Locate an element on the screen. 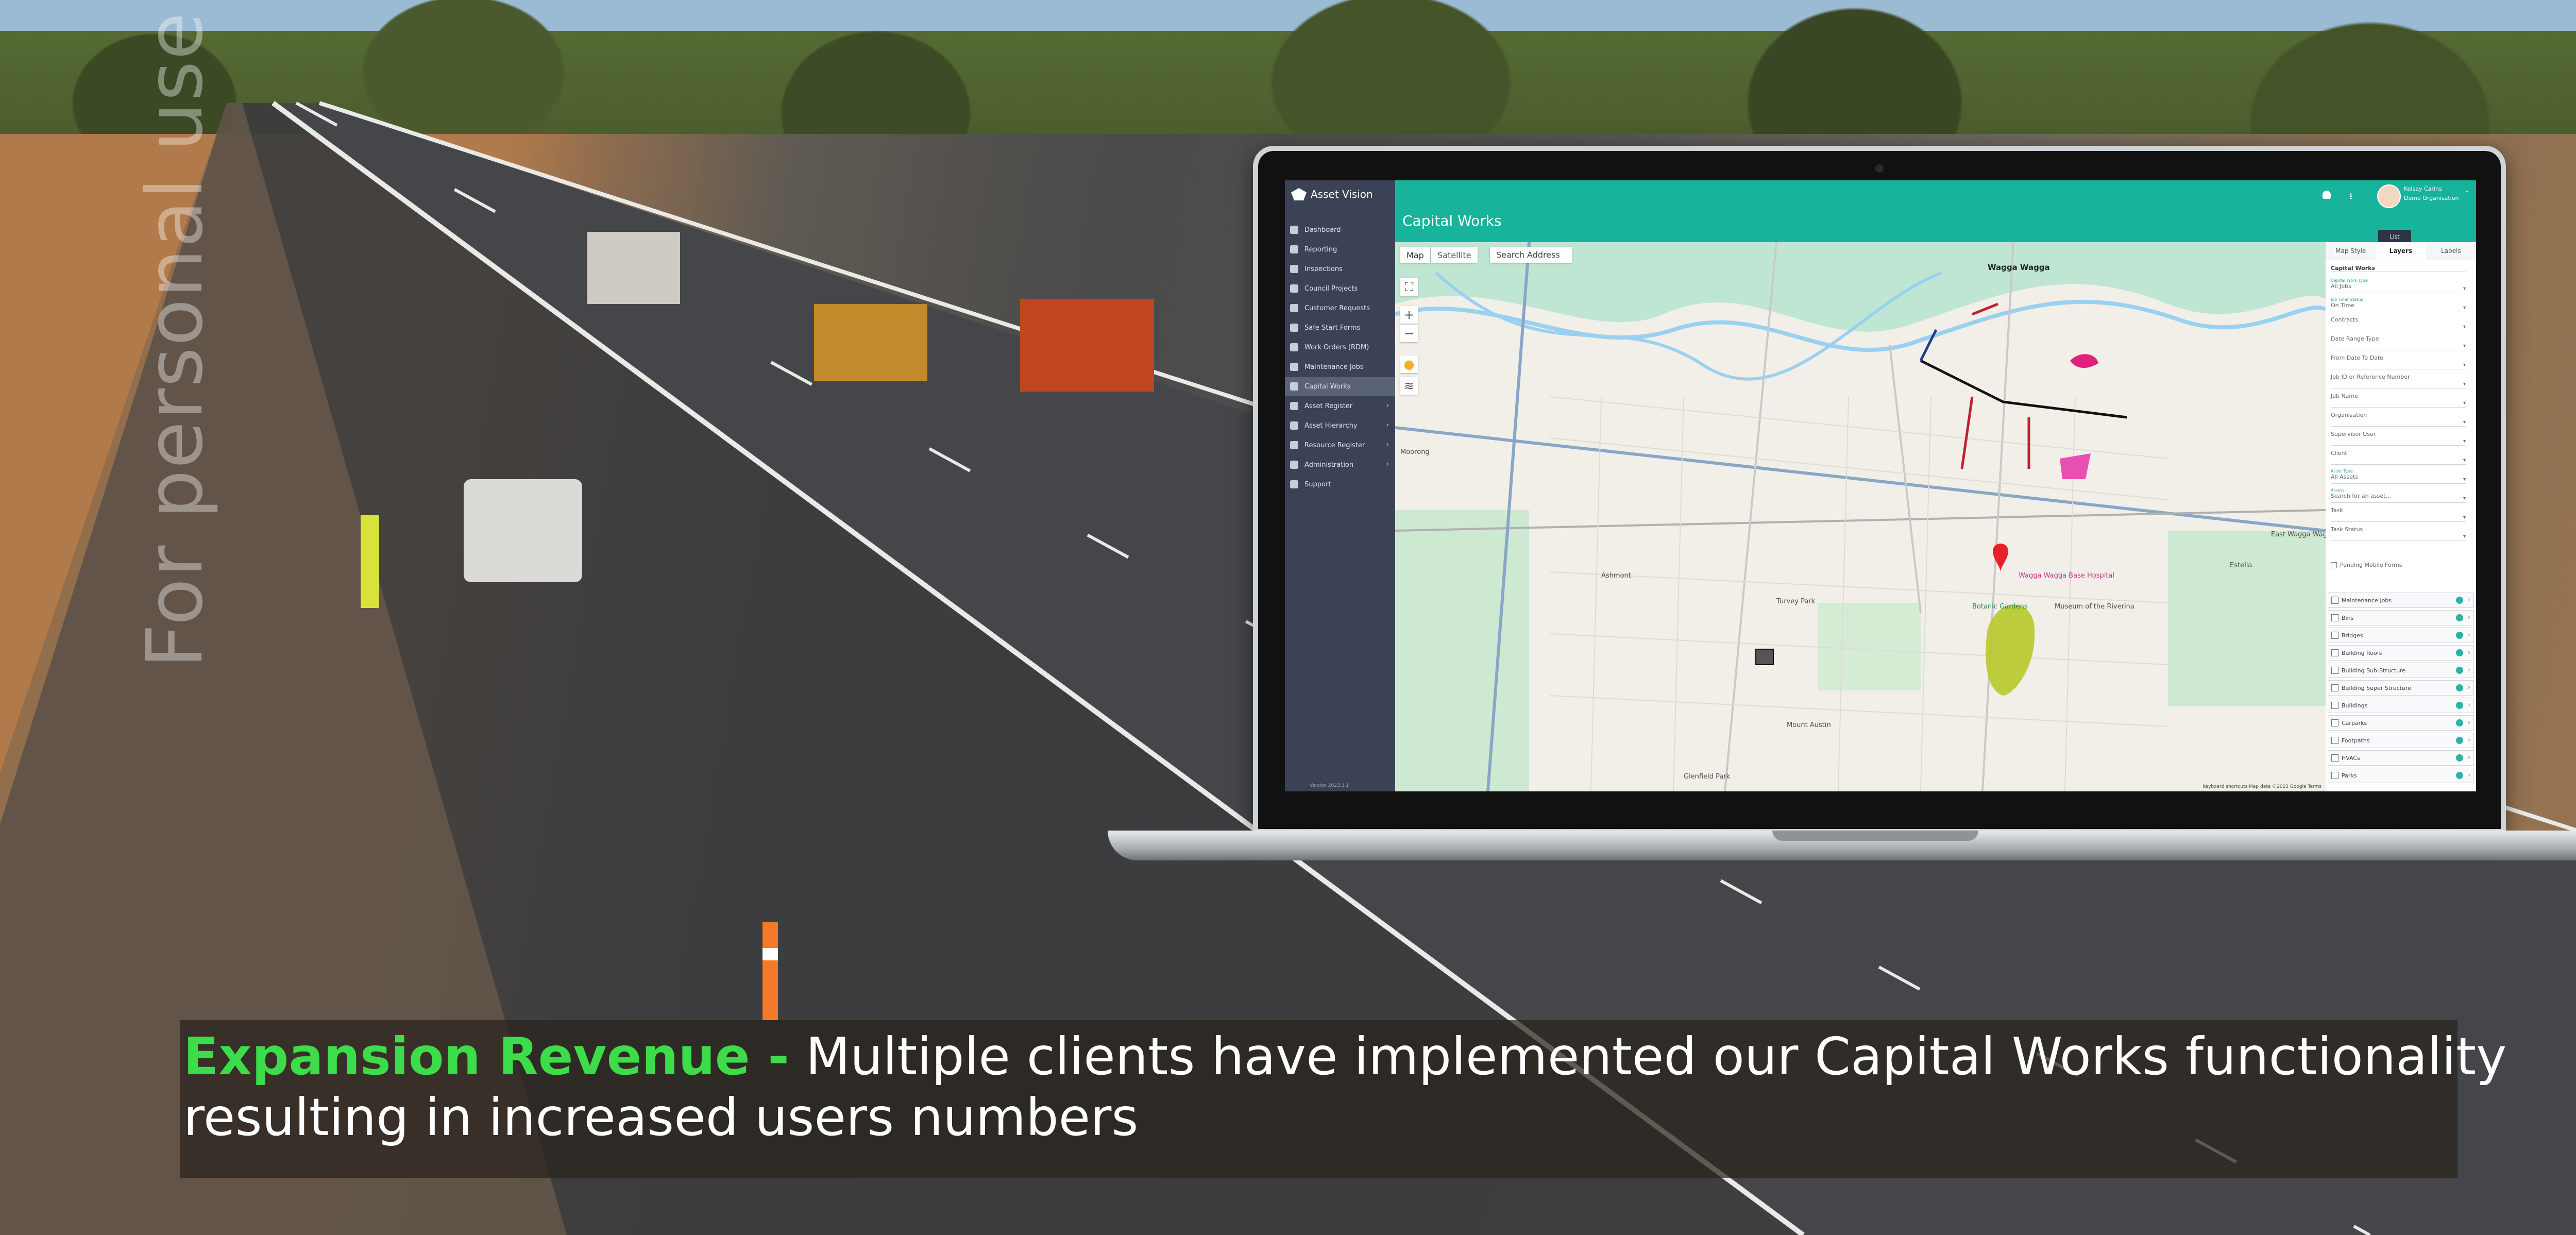  filter-field-value: From Date To Date is located at coordinates (2357, 357).